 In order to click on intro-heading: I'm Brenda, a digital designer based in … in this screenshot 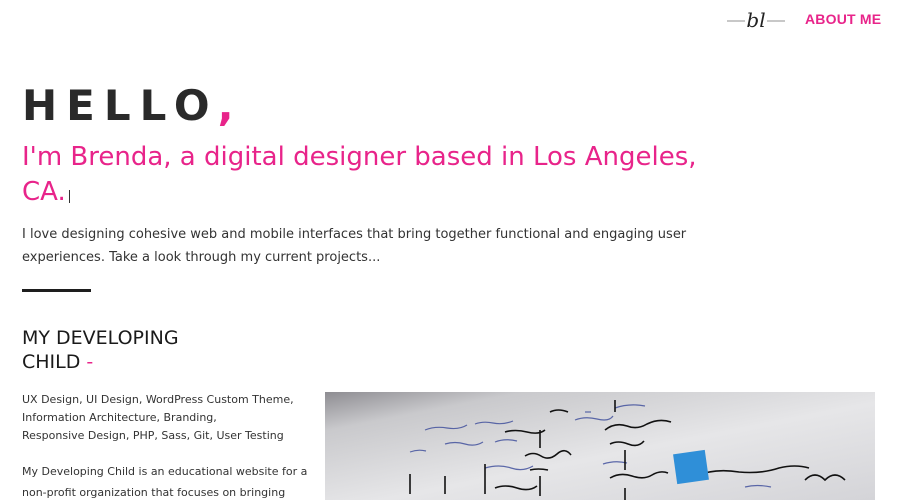, I will do `click(367, 175)`.